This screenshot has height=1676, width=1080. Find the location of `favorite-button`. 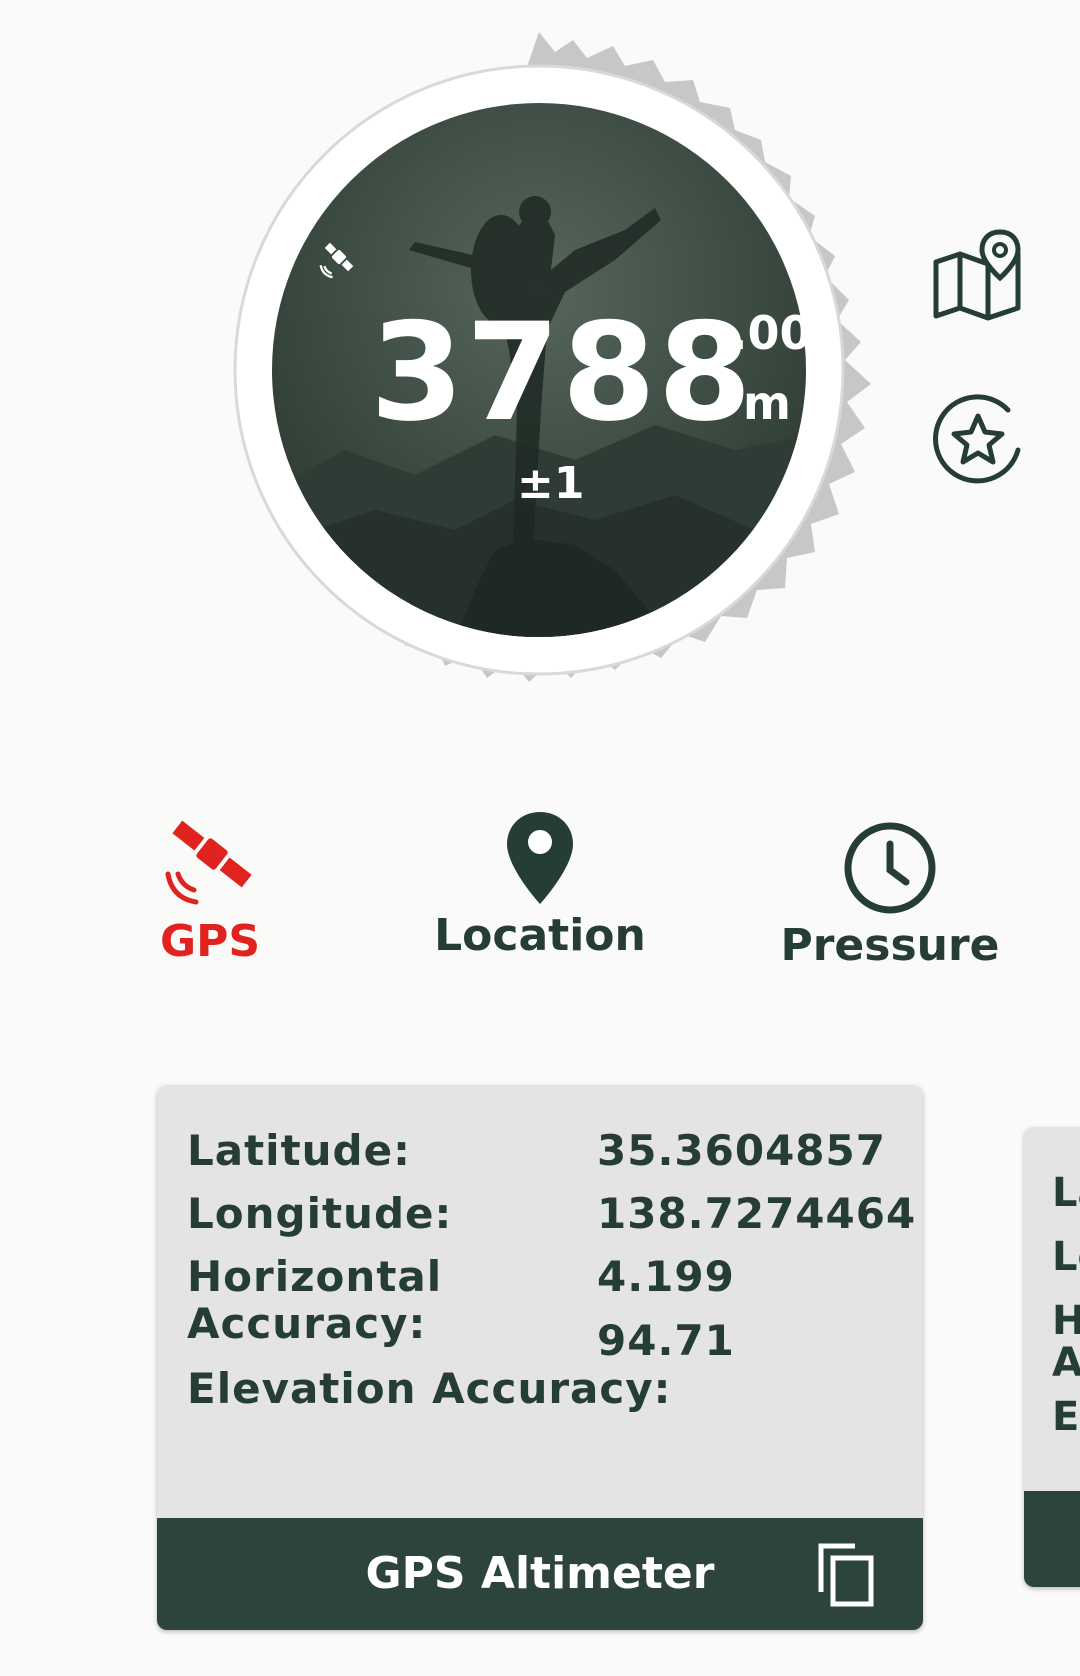

favorite-button is located at coordinates (978, 442).